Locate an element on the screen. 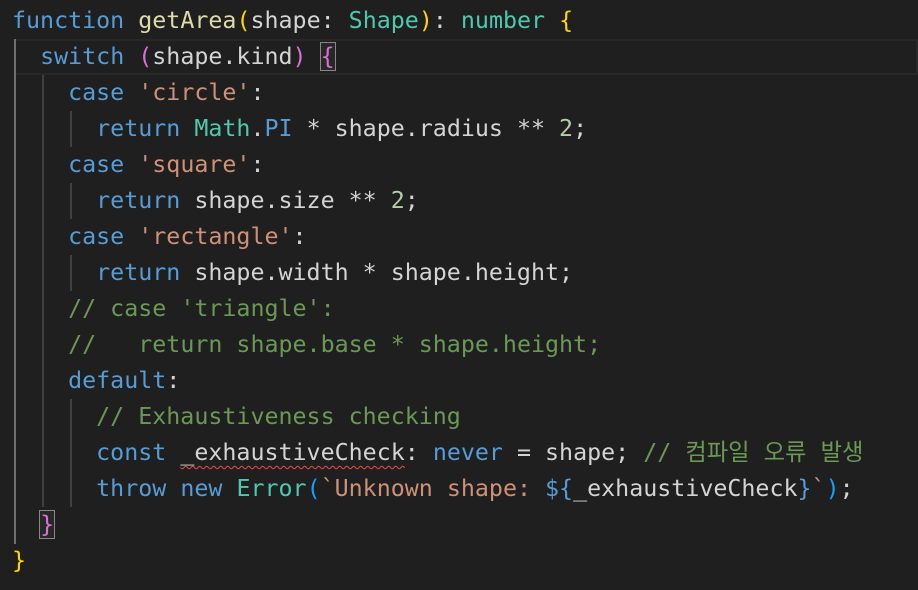 The image size is (918, 590). code-token: 'rectangle' is located at coordinates (215, 236).